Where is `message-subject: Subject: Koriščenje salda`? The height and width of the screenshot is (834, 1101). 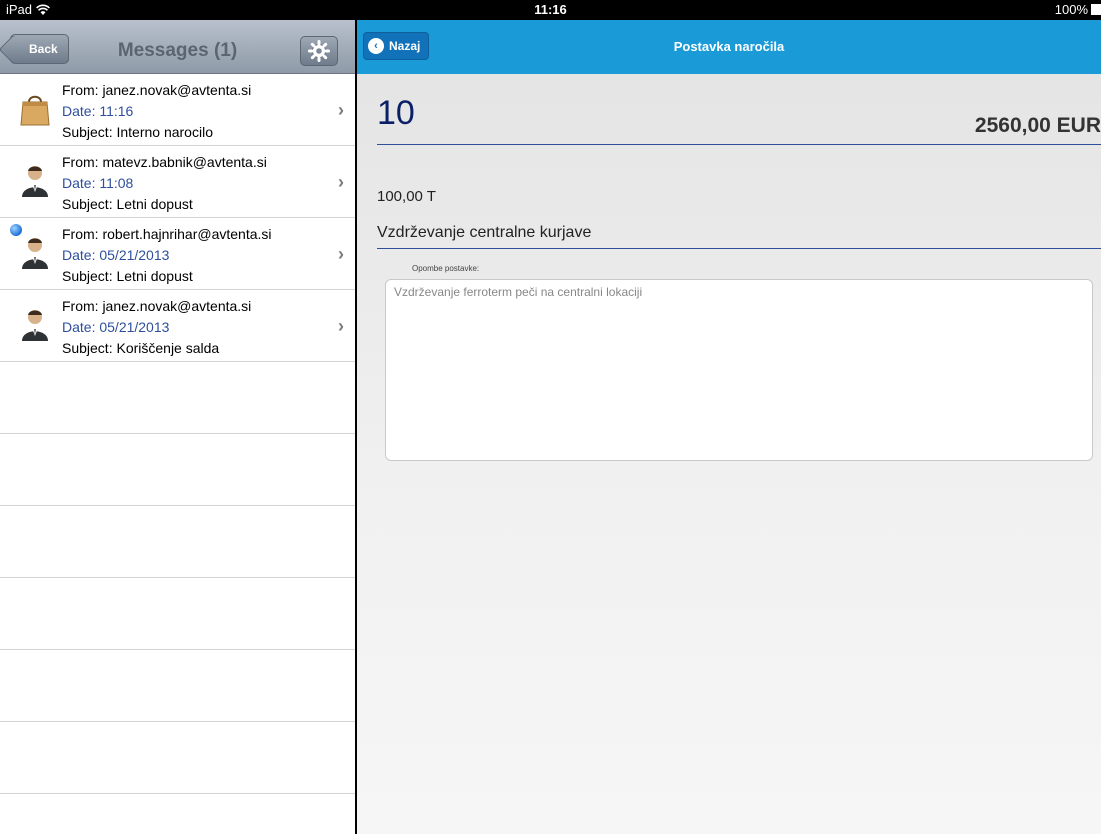
message-subject: Subject: Koriščenje salda is located at coordinates (141, 348).